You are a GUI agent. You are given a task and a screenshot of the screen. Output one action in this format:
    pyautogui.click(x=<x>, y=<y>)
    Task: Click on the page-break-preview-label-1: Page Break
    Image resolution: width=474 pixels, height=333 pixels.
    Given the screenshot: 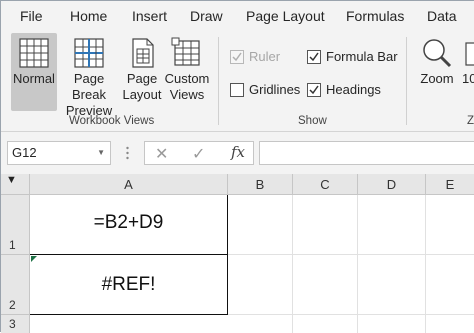 What is the action you would take?
    pyautogui.click(x=89, y=86)
    